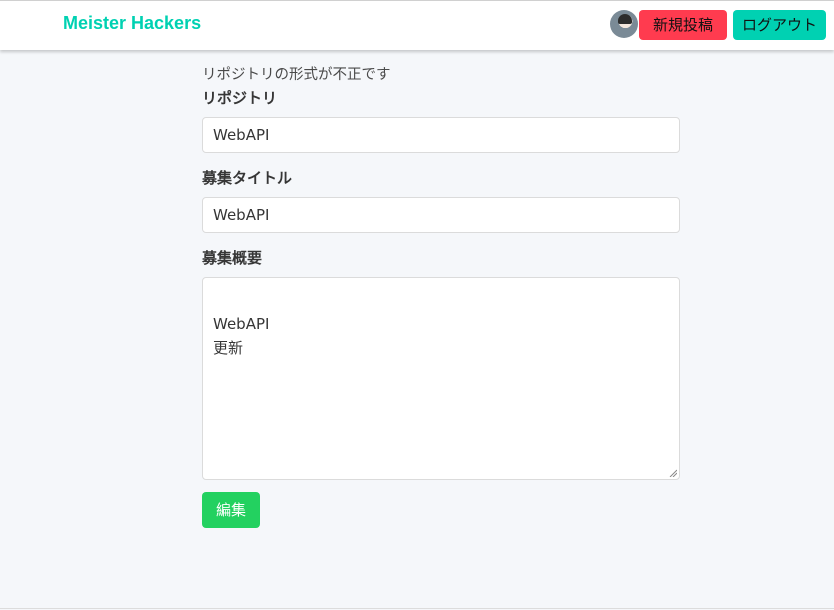 This screenshot has width=834, height=610. What do you see at coordinates (247, 178) in the screenshot?
I see `title-label: 募集タイトル` at bounding box center [247, 178].